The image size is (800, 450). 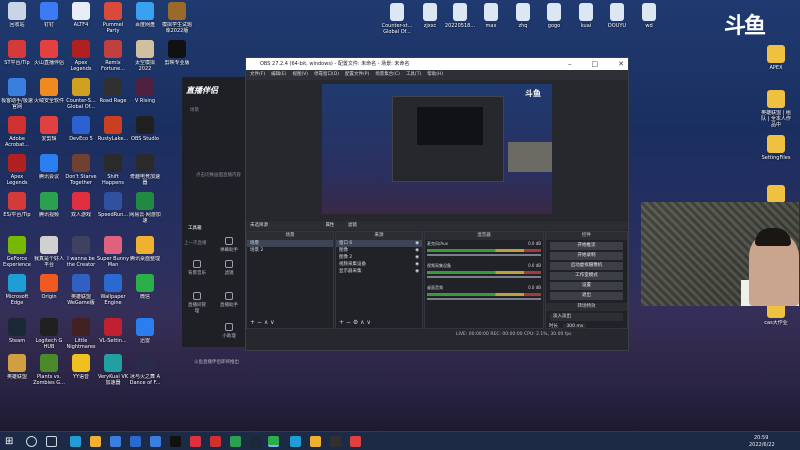 I want to click on scene-item: 场景, so click(x=290, y=243).